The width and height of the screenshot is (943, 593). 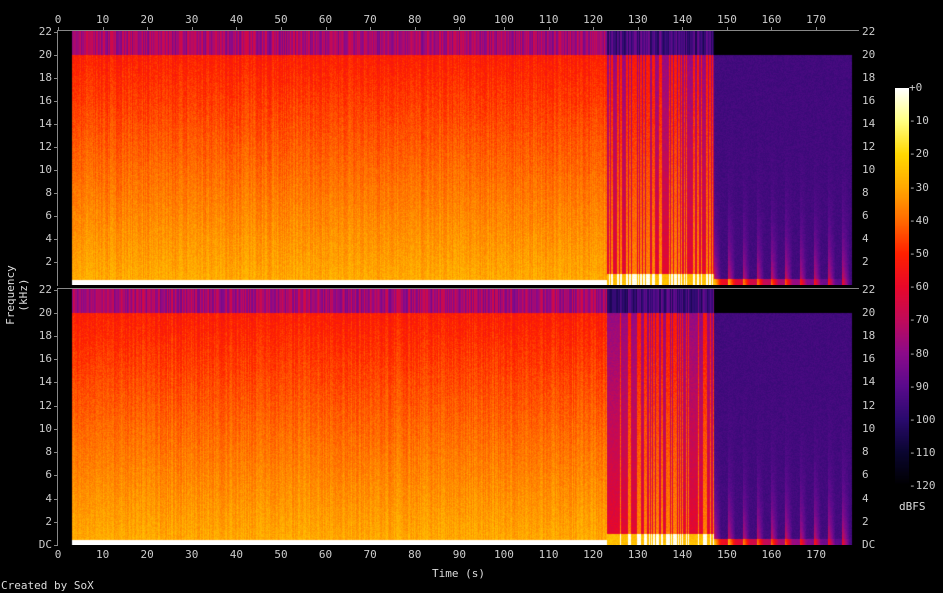 What do you see at coordinates (548, 19) in the screenshot?
I see `x-tick-label-top: 110` at bounding box center [548, 19].